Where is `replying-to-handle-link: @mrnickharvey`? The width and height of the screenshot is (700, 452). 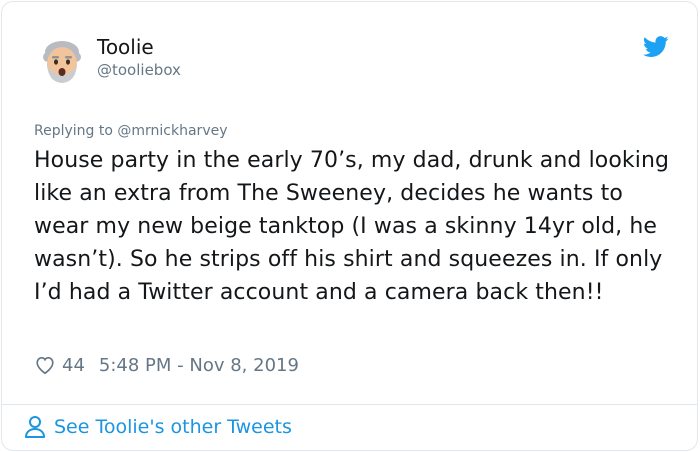 replying-to-handle-link: @mrnickharvey is located at coordinates (172, 131).